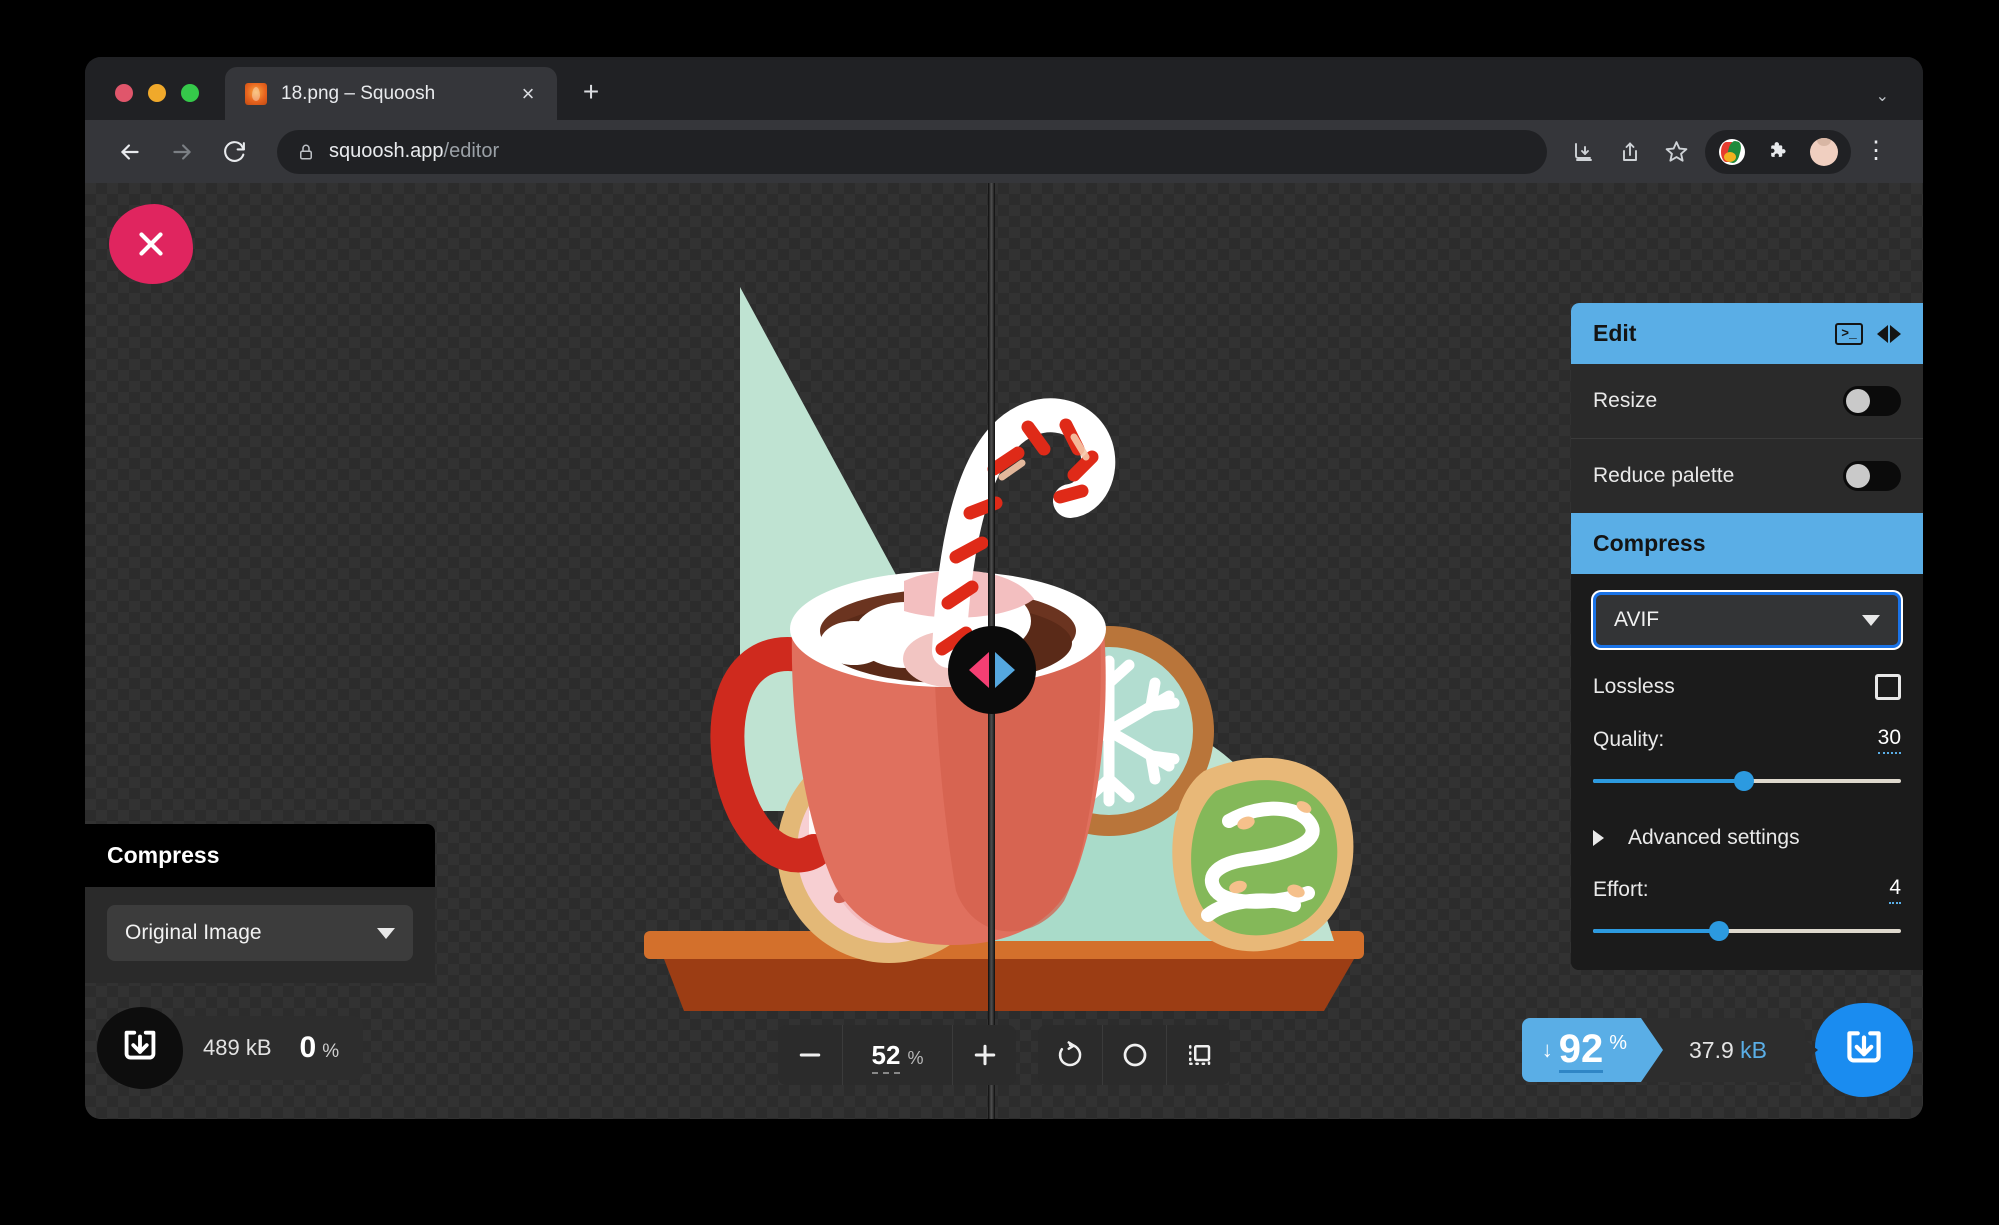  I want to click on row-resize: Resize, so click(1747, 401).